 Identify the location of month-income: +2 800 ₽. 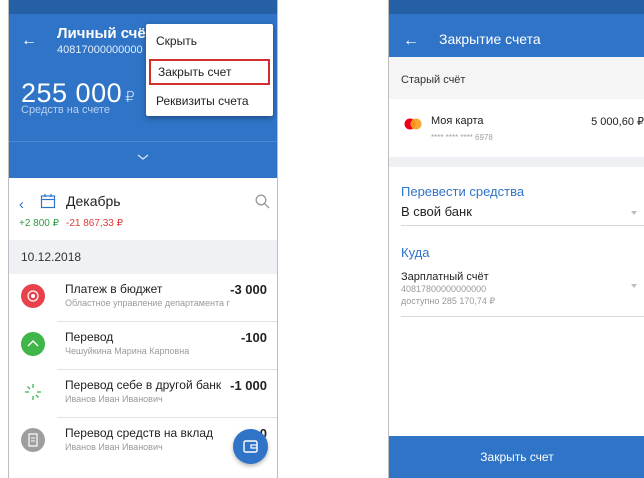
(39, 223).